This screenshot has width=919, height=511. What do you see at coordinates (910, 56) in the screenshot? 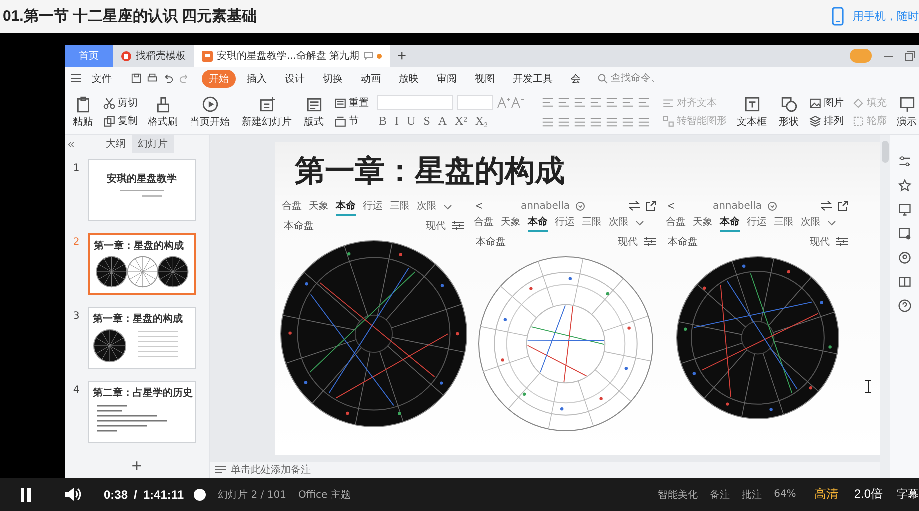
I see `restore-icon` at bounding box center [910, 56].